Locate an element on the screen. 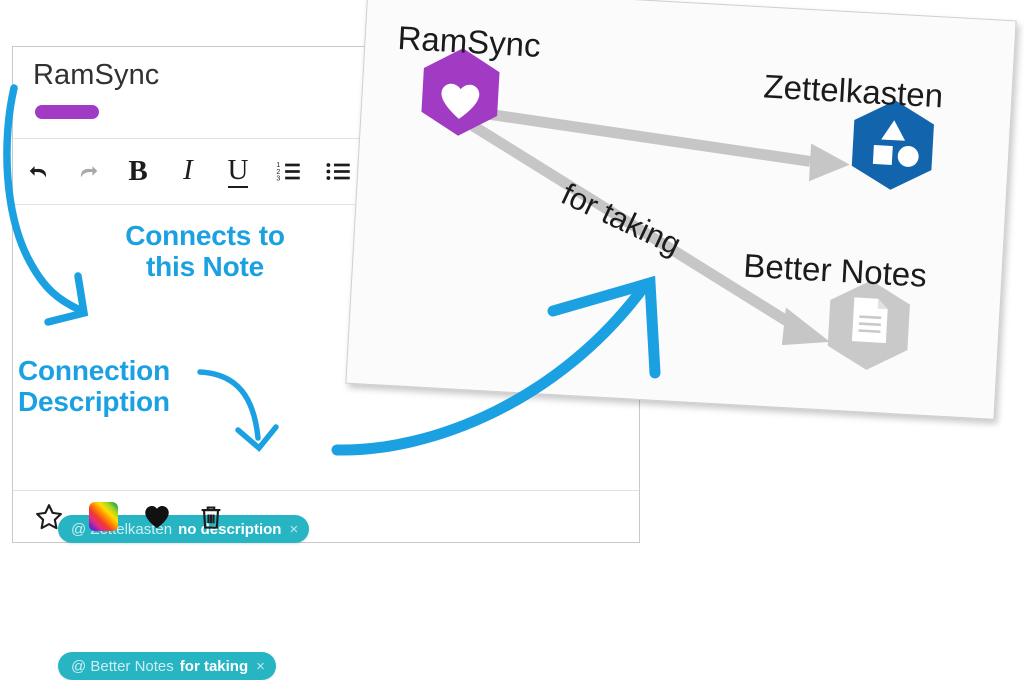 This screenshot has width=1024, height=680. annotation-connects-line-1: Connects to is located at coordinates (205, 235).